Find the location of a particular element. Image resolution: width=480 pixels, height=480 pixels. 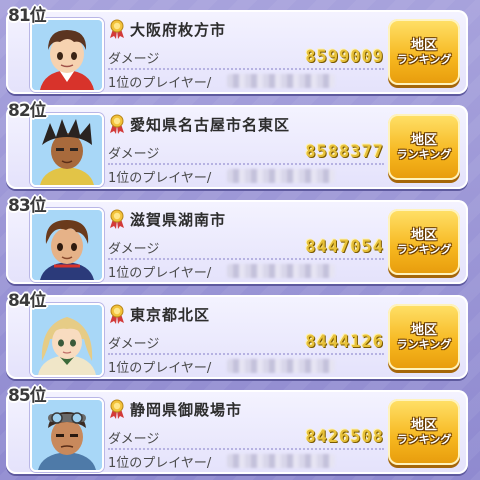

damage-line: ダメージ 8447054 is located at coordinates (246, 248).